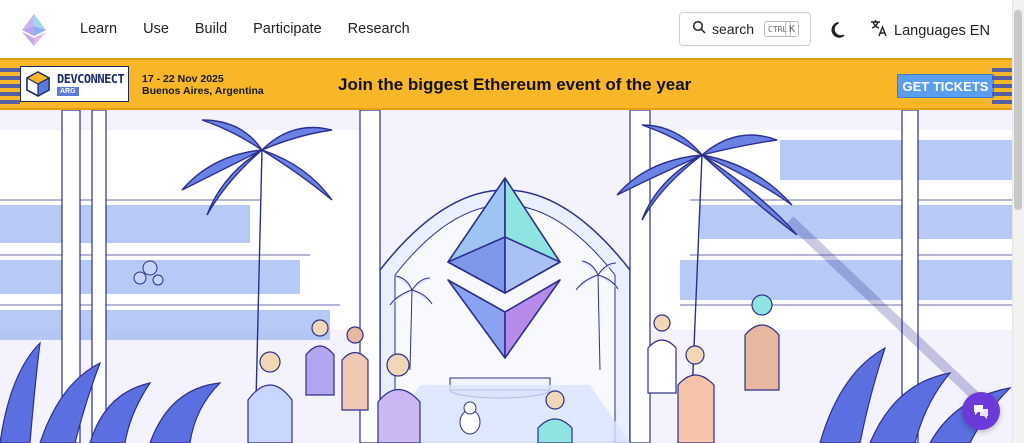  I want to click on event-date: 17 - 22 Nov 2025, so click(183, 79).